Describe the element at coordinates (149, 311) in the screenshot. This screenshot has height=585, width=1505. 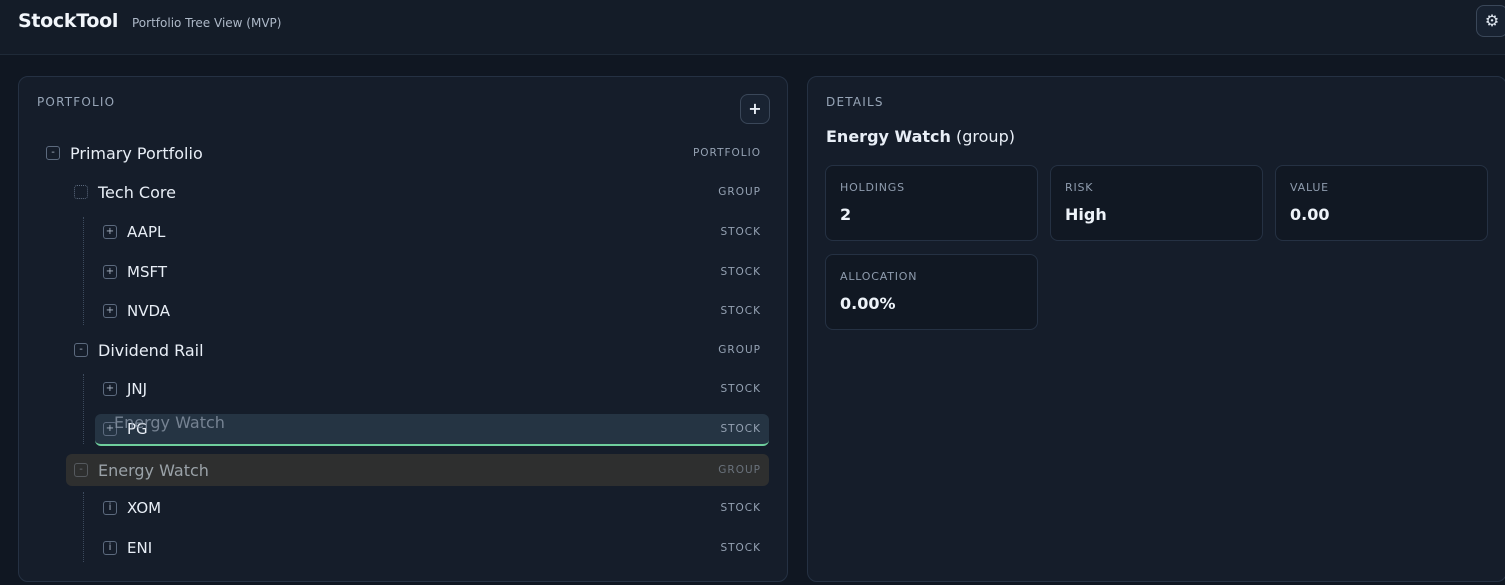
I see `tree-row-label: NVDA` at that location.